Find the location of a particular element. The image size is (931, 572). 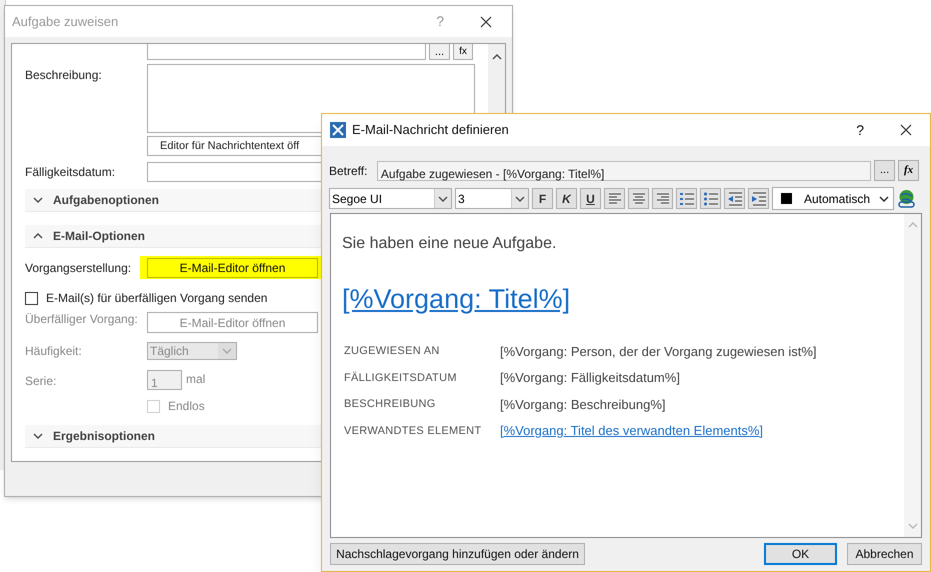

window-title: Aufgabe zuweisen is located at coordinates (66, 21).